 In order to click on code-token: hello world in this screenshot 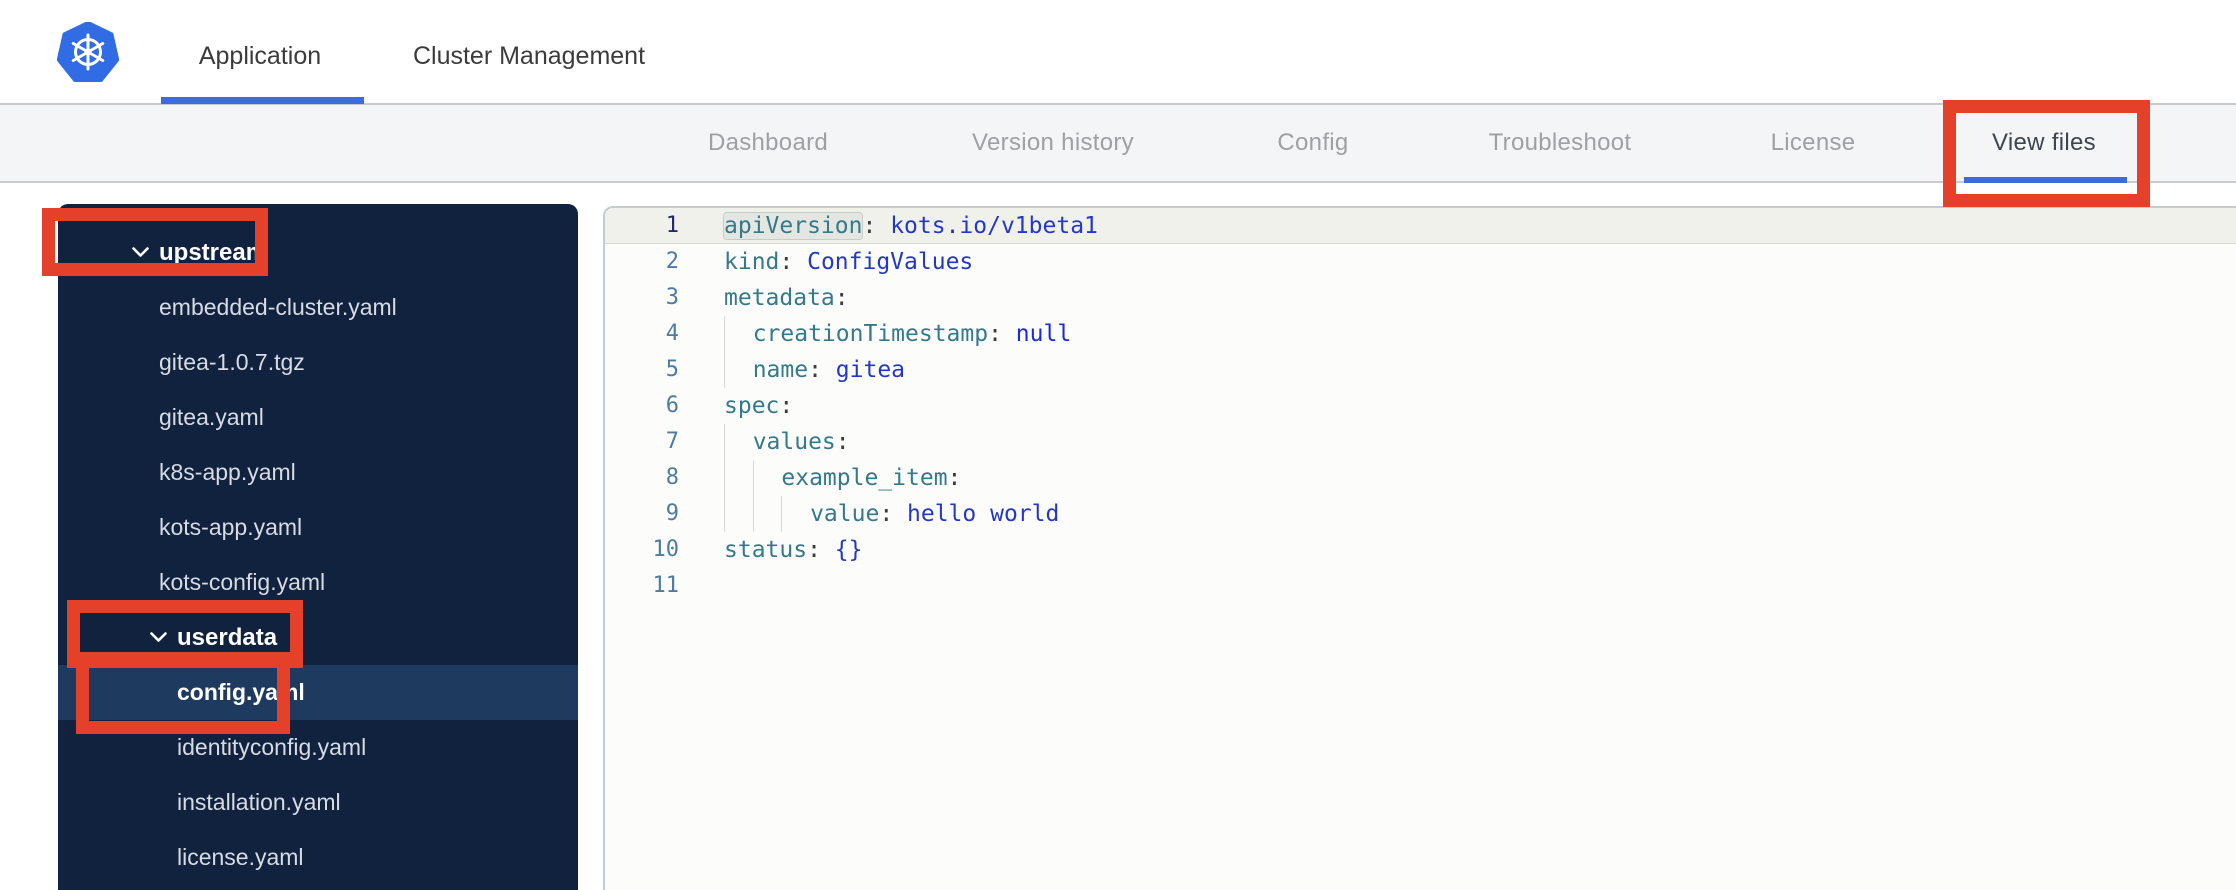, I will do `click(983, 514)`.